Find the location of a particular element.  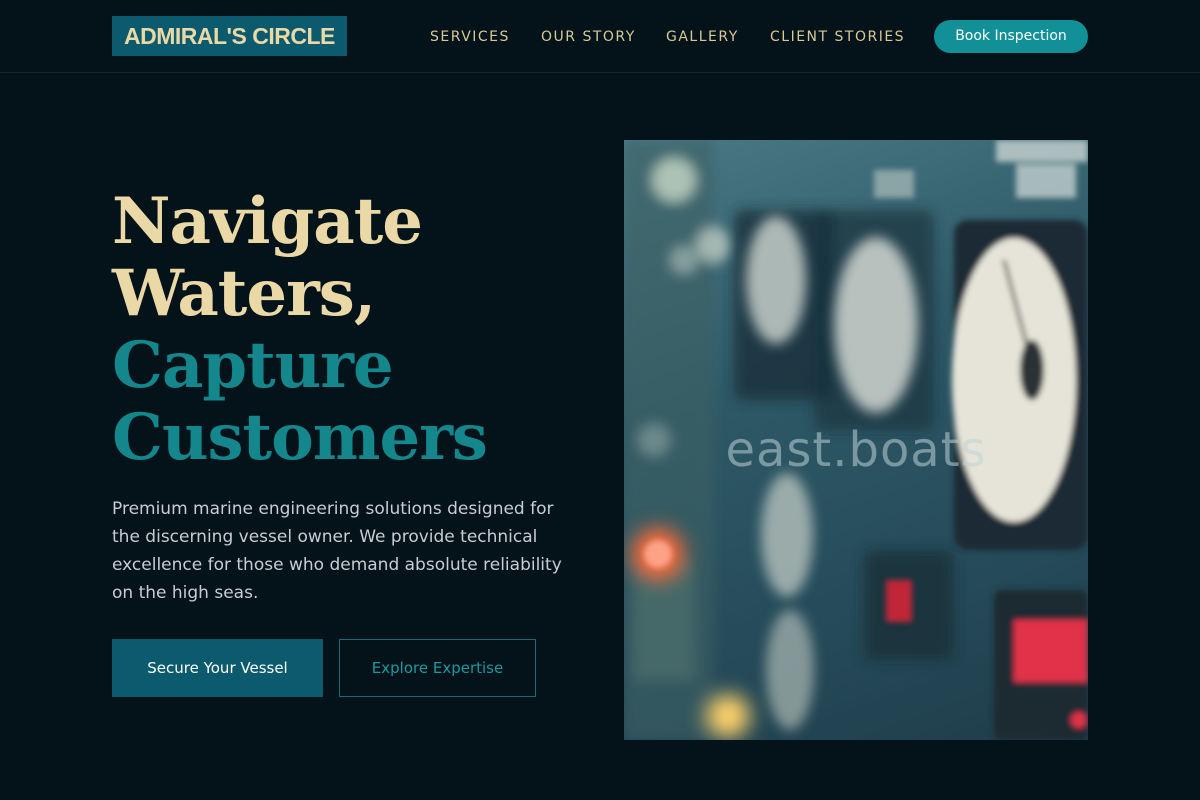

hero-headline: Navigate Waters, Capture Customers is located at coordinates (352, 330).